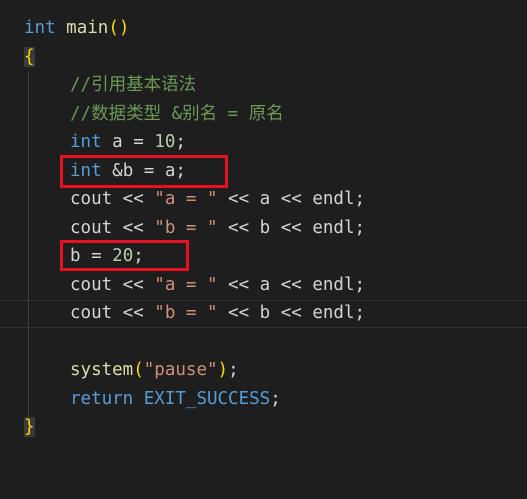  I want to click on code-line-4: //数据类型 &别名 = 原名, so click(263, 114).